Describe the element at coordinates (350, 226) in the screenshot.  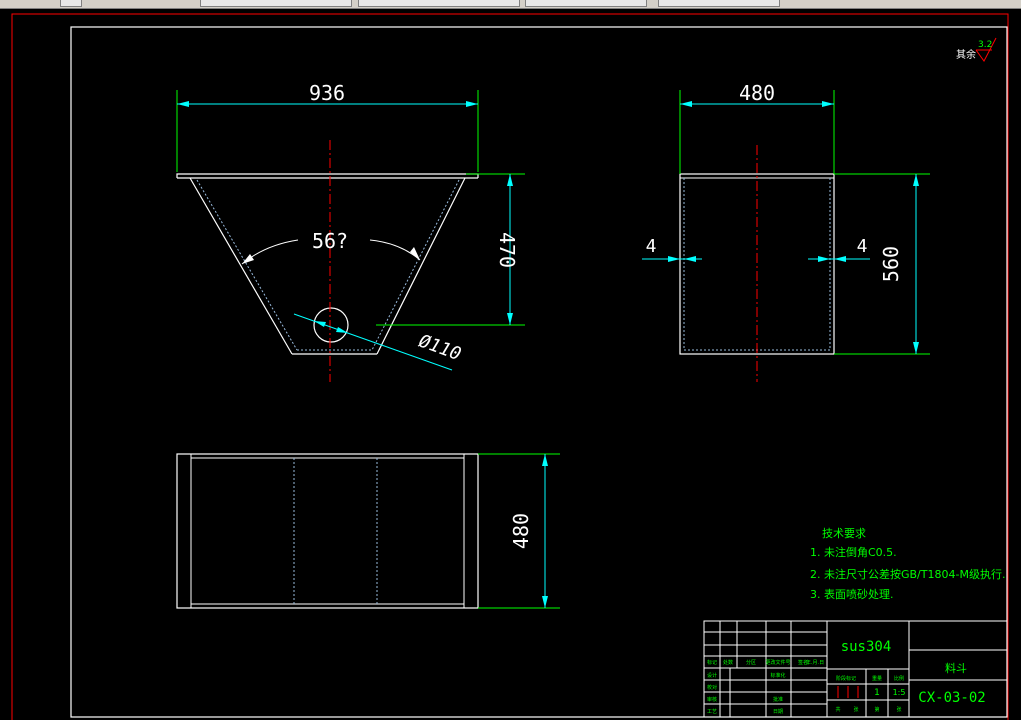
I see `front-dimensions: 936 470 56? Ø110` at that location.